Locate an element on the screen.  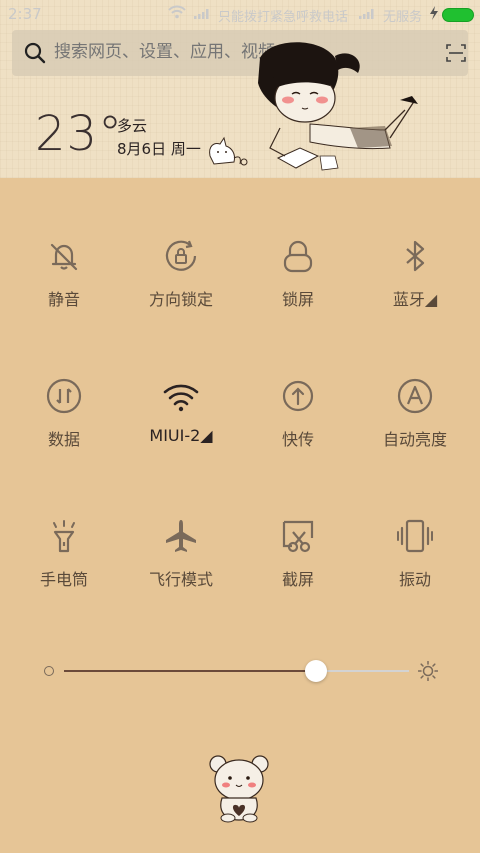
toggle-flashlight: 手电筒 is located at coordinates (64, 573).